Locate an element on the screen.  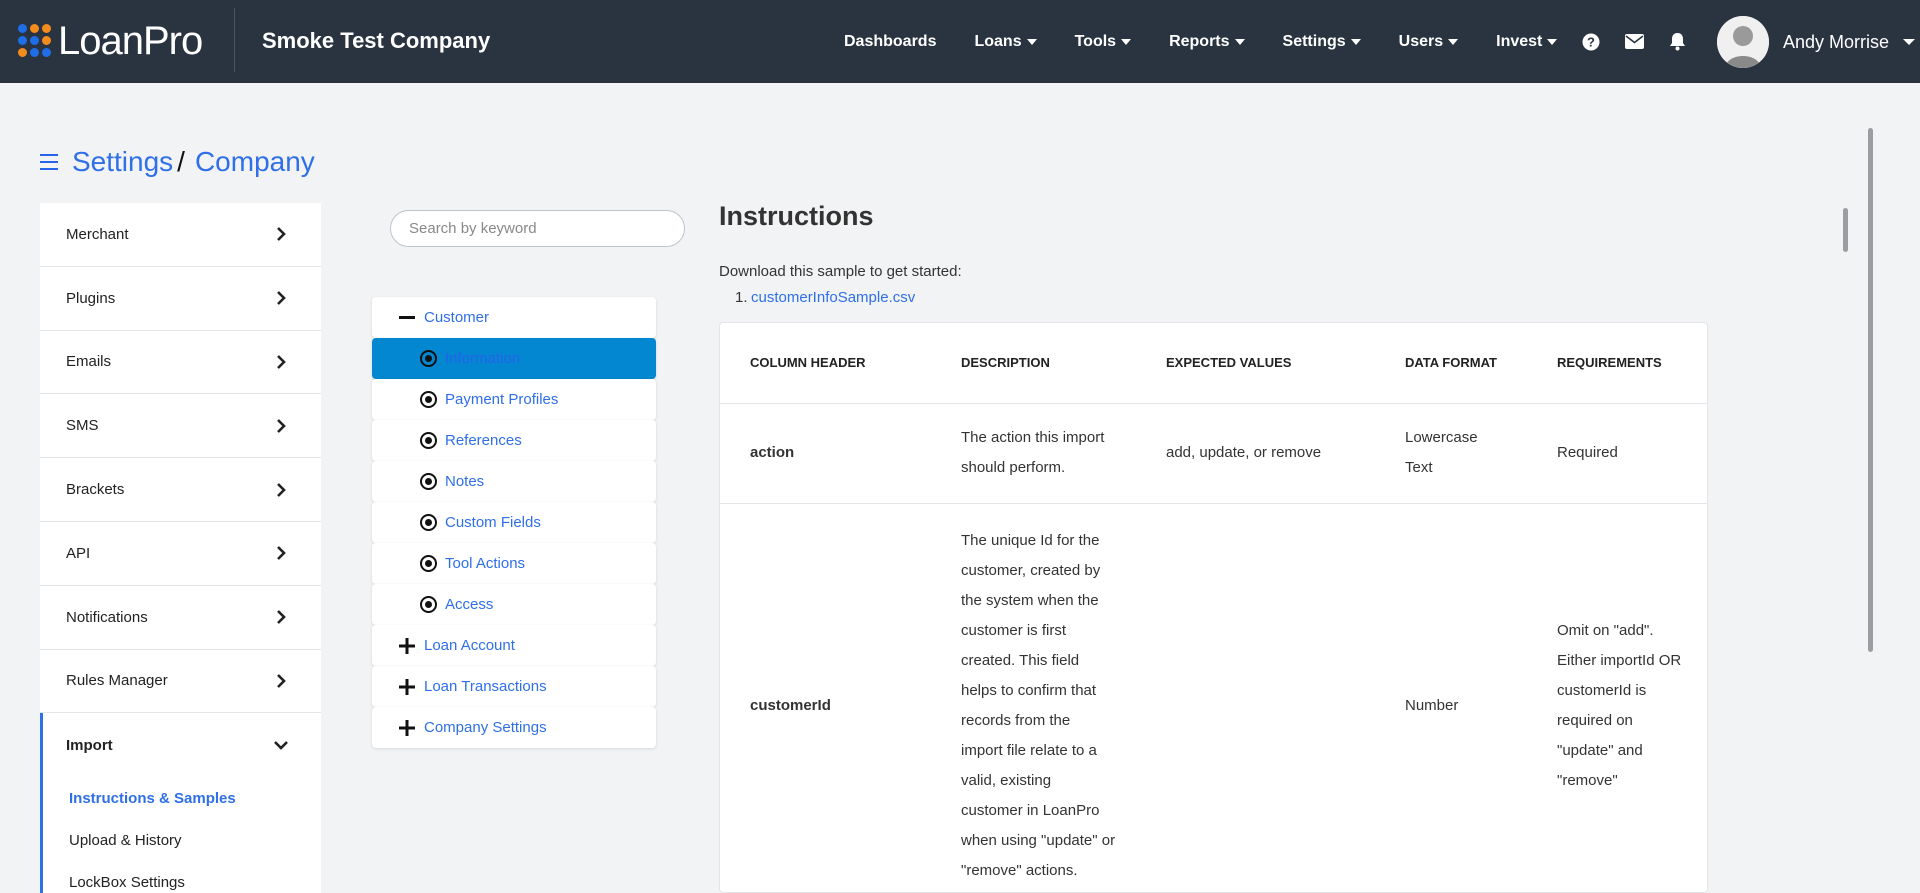
cell-expected is located at coordinates (1255, 697).